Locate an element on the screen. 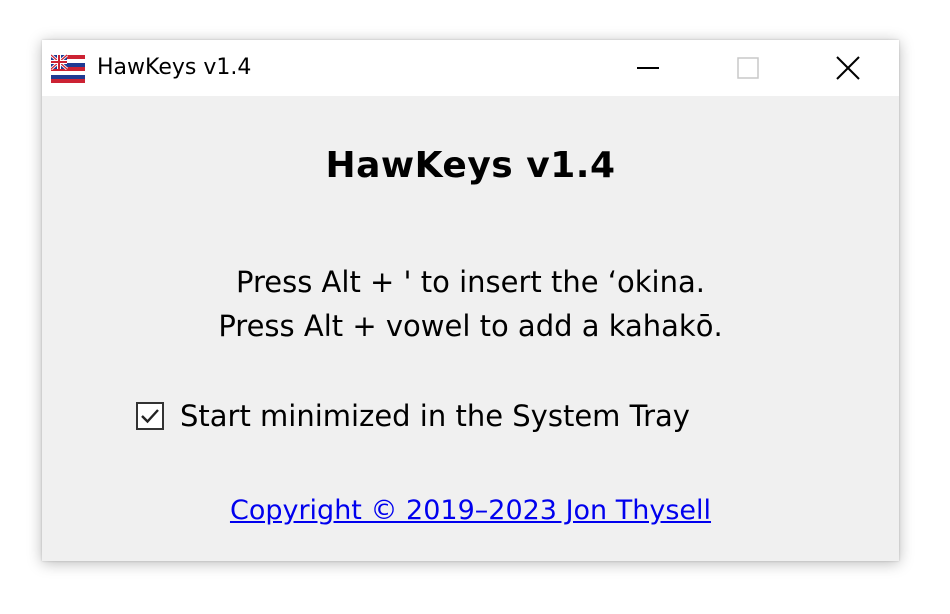 This screenshot has height=614, width=950. close-icon is located at coordinates (848, 68).